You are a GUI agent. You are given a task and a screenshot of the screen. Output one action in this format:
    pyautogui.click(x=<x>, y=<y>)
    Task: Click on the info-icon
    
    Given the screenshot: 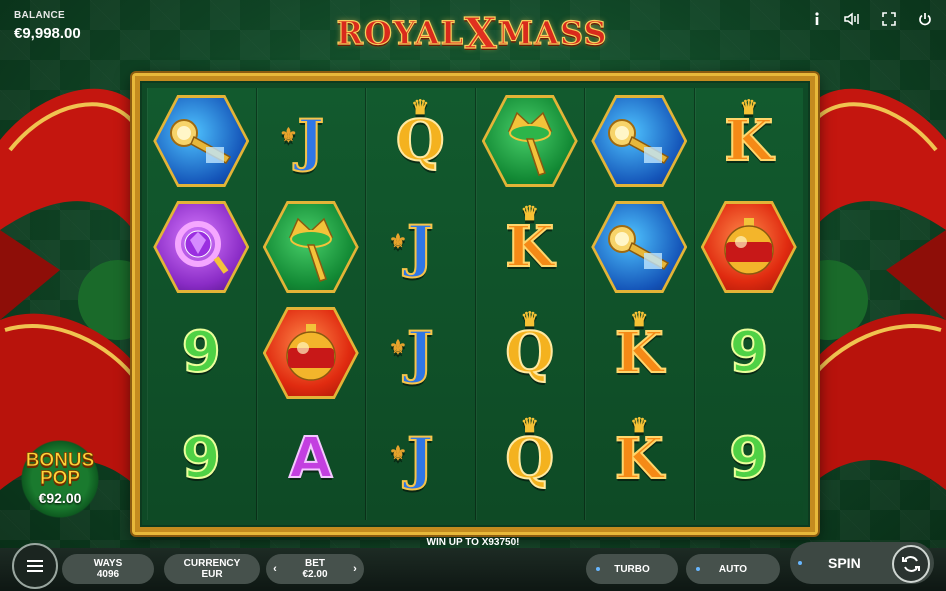 What is the action you would take?
    pyautogui.click(x=817, y=19)
    